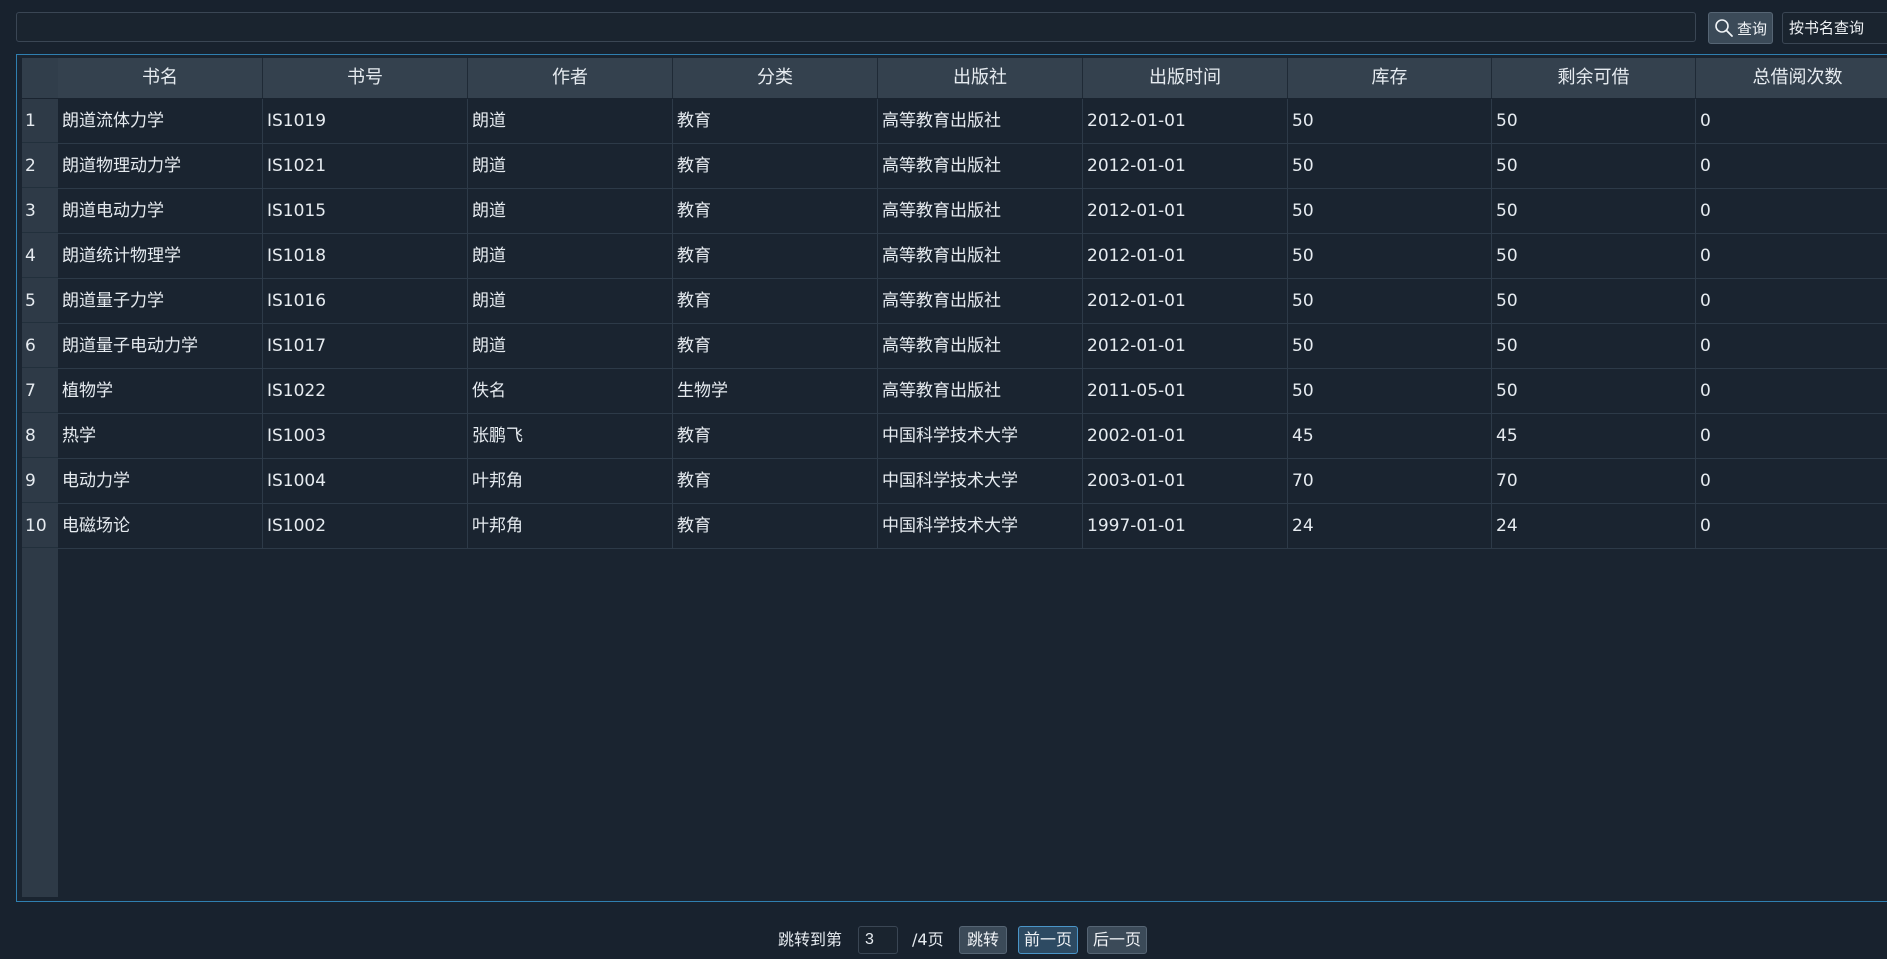 This screenshot has width=1887, height=959. What do you see at coordinates (365, 166) in the screenshot?
I see `table-cell: IS1021` at bounding box center [365, 166].